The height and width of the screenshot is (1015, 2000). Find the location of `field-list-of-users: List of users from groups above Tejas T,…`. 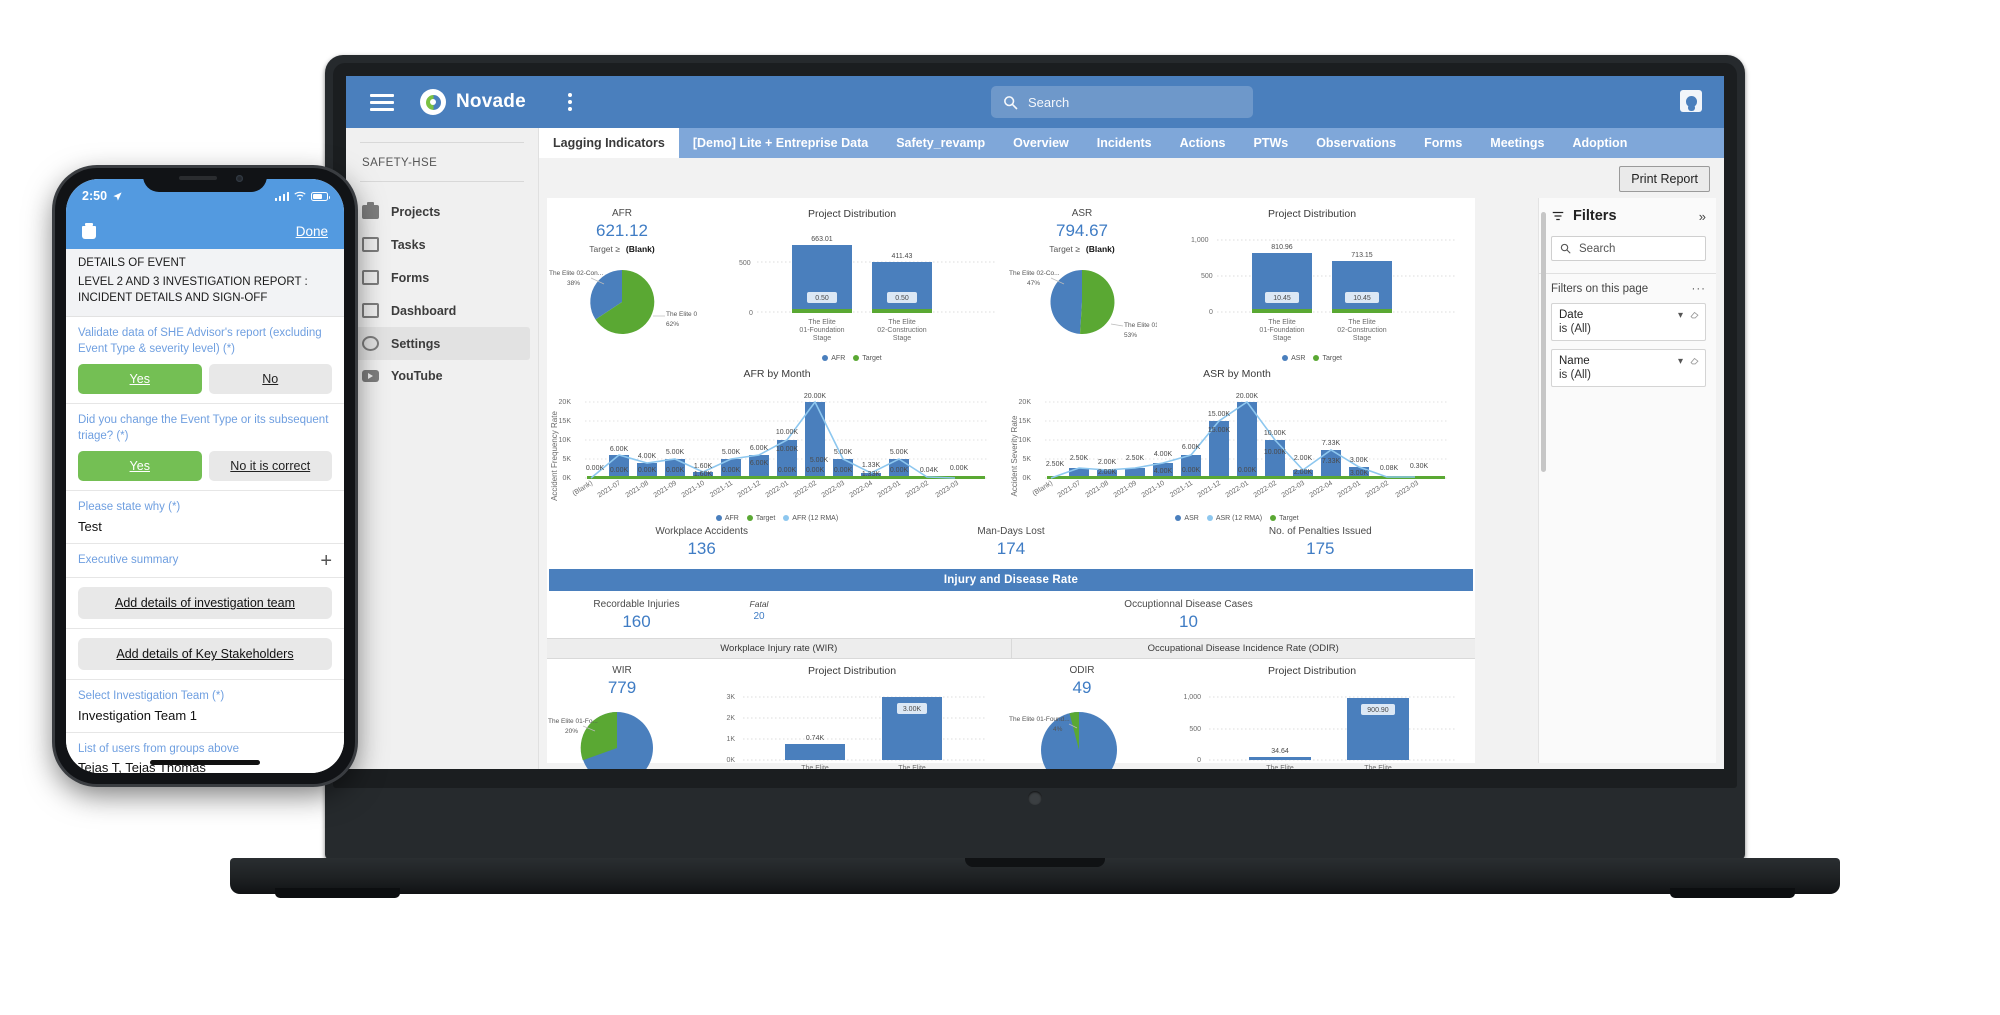

field-list-of-users: List of users from groups above Tejas T,… is located at coordinates (205, 753).